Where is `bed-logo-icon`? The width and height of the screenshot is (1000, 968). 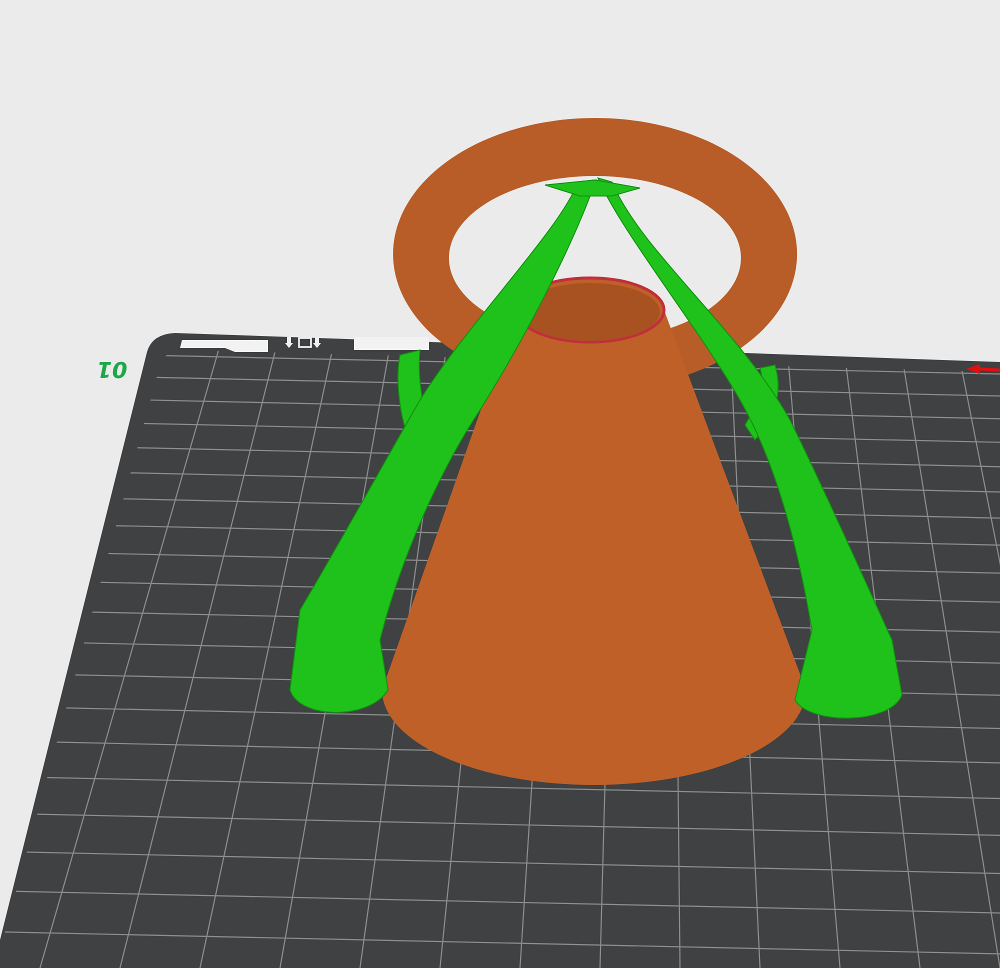 bed-logo-icon is located at coordinates (303, 342).